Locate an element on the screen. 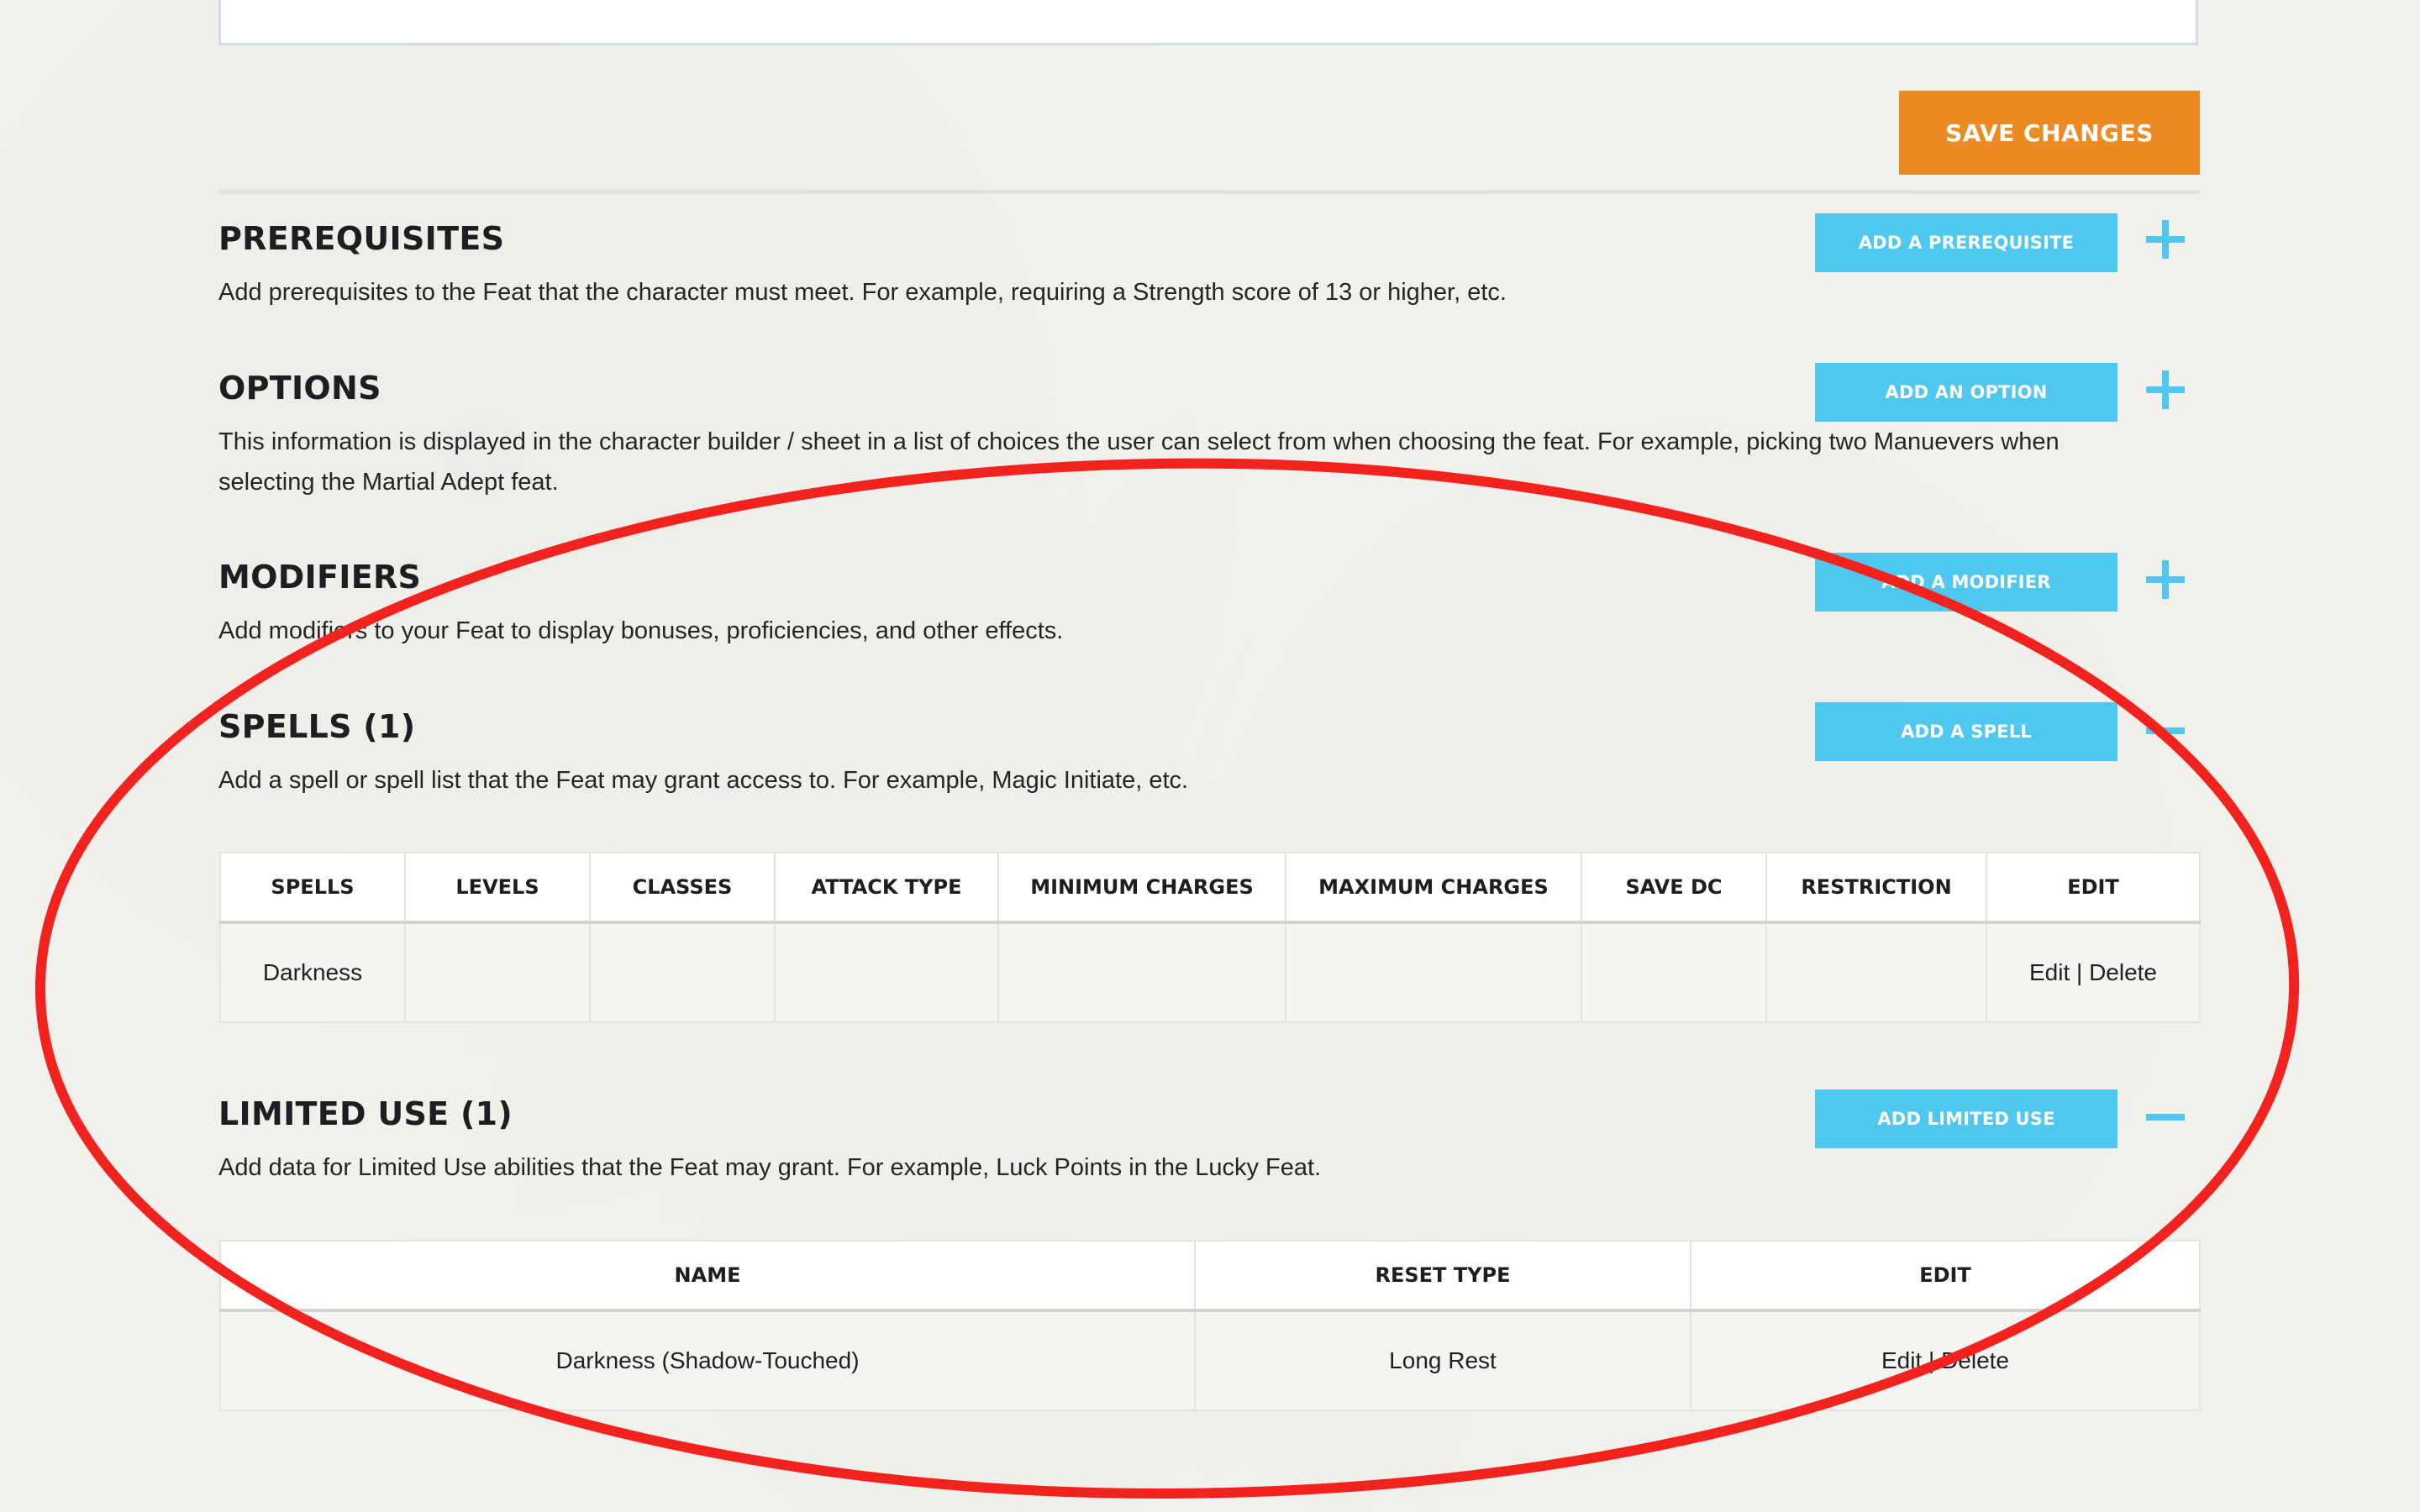  section-divider is located at coordinates (1209, 192).